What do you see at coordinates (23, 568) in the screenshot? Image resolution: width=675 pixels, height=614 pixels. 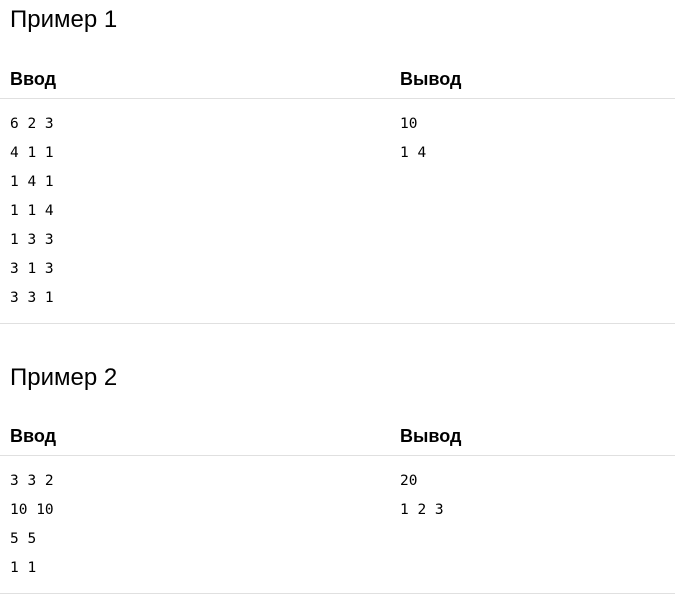 I see `input-line: 1 1` at bounding box center [23, 568].